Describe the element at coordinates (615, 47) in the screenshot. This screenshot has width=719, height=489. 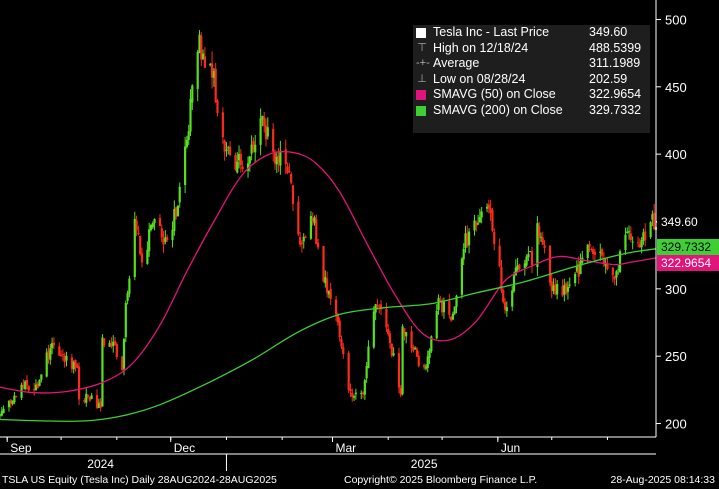
I see `legend-value: 488.5399` at that location.